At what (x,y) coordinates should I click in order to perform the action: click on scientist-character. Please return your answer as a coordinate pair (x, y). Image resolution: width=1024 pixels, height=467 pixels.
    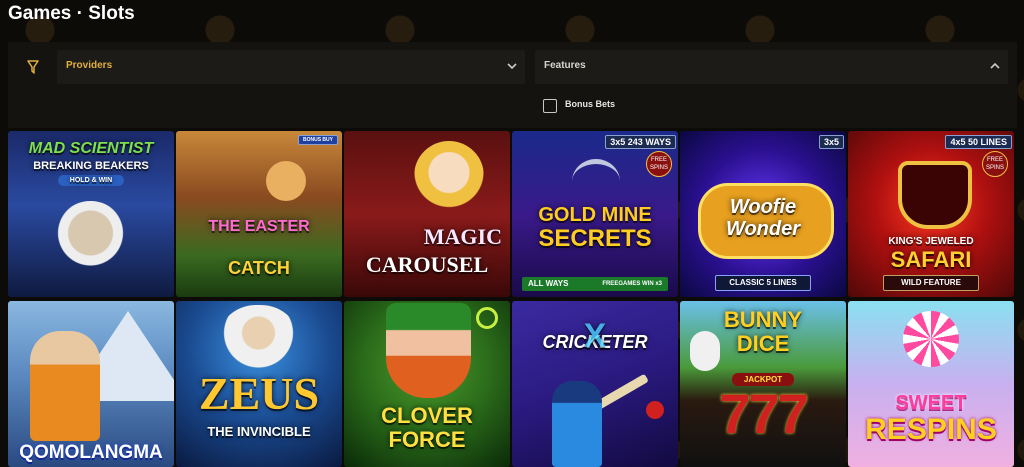
    Looking at the image, I should click on (90, 241).